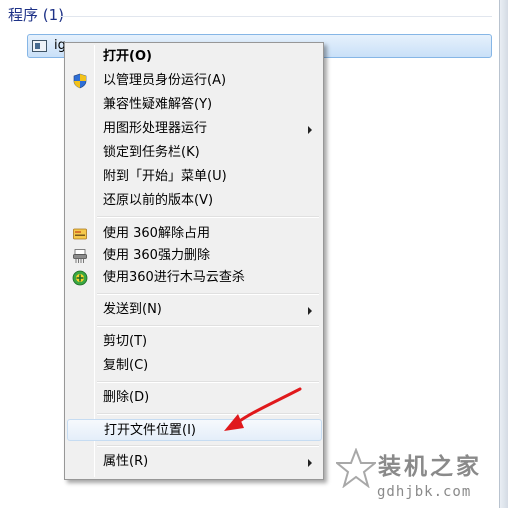 This screenshot has height=508, width=508. What do you see at coordinates (430, 466) in the screenshot?
I see `watermark-title: 装机之家` at bounding box center [430, 466].